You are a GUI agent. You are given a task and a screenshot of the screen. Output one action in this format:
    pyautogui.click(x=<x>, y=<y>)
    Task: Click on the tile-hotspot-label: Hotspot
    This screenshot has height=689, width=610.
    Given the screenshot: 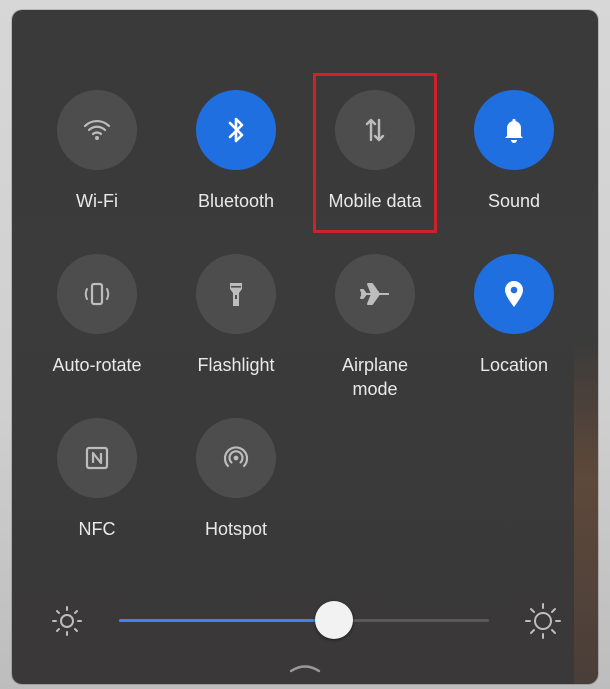 What is the action you would take?
    pyautogui.click(x=236, y=529)
    